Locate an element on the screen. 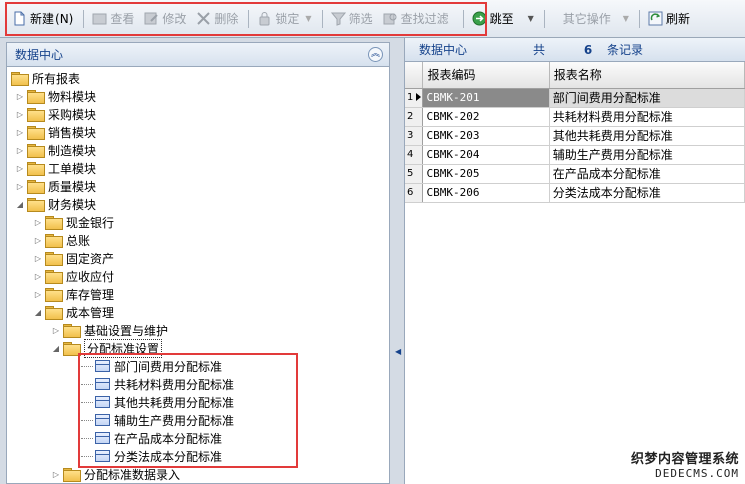 This screenshot has width=745, height=484. other-ops-button: 其它操作 ▼ is located at coordinates (591, 19).